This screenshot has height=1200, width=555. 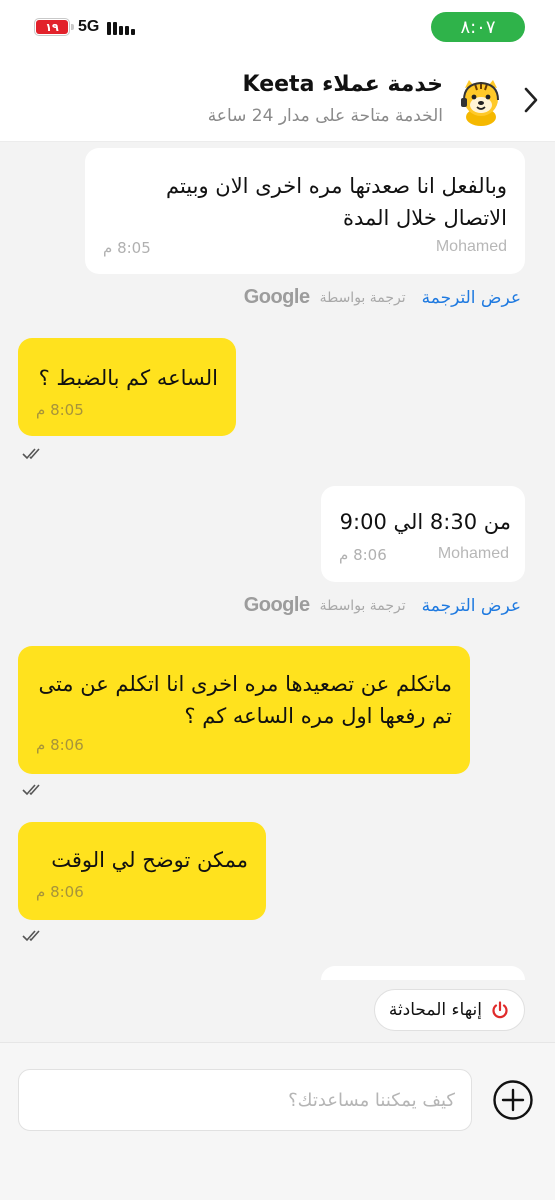 What do you see at coordinates (423, 973) in the screenshot?
I see `message-incoming-partial` at bounding box center [423, 973].